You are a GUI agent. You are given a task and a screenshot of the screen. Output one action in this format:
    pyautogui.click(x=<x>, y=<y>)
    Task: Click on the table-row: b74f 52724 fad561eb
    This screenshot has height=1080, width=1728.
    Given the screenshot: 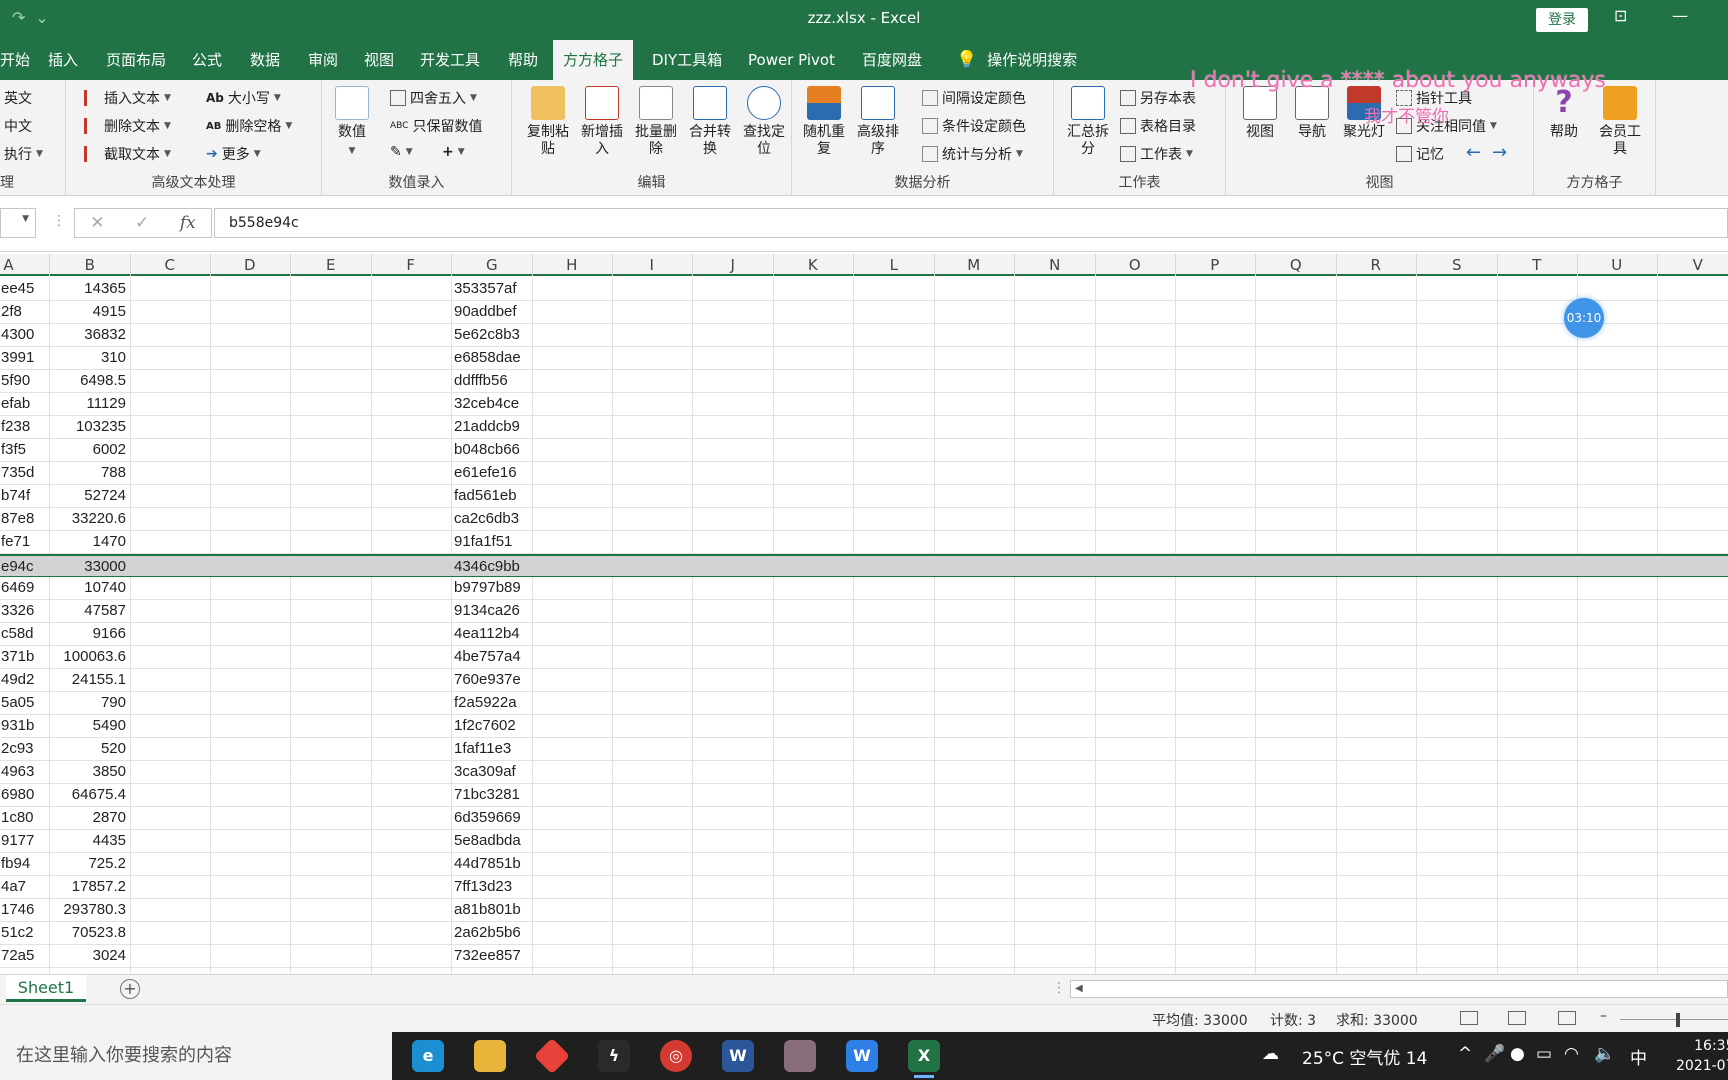 What is the action you would take?
    pyautogui.click(x=864, y=496)
    